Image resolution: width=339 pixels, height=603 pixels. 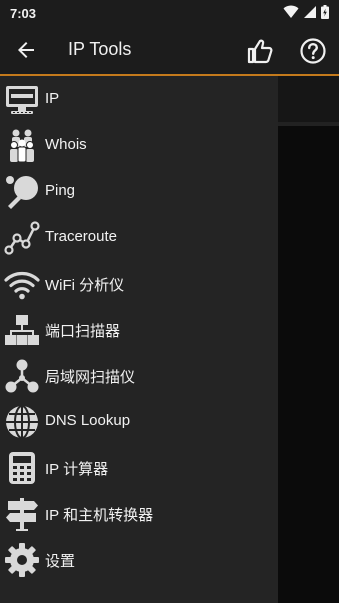 I want to click on menu-item-lan-scanner: 局域网扫描仪, so click(x=139, y=375).